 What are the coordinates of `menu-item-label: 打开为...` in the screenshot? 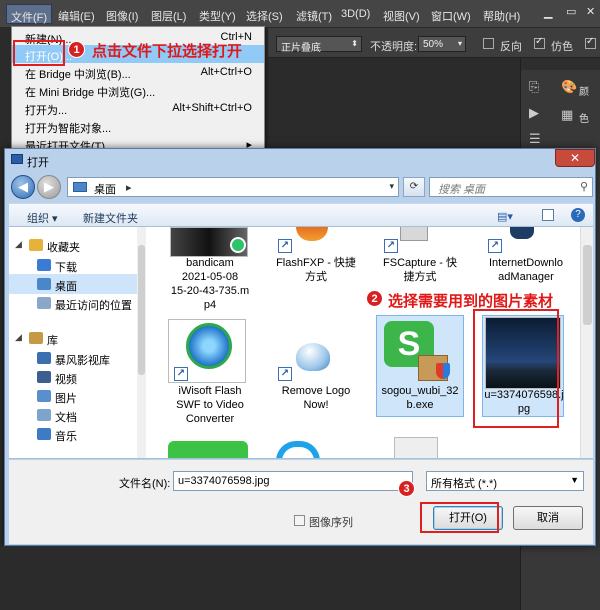 It's located at (46, 111).